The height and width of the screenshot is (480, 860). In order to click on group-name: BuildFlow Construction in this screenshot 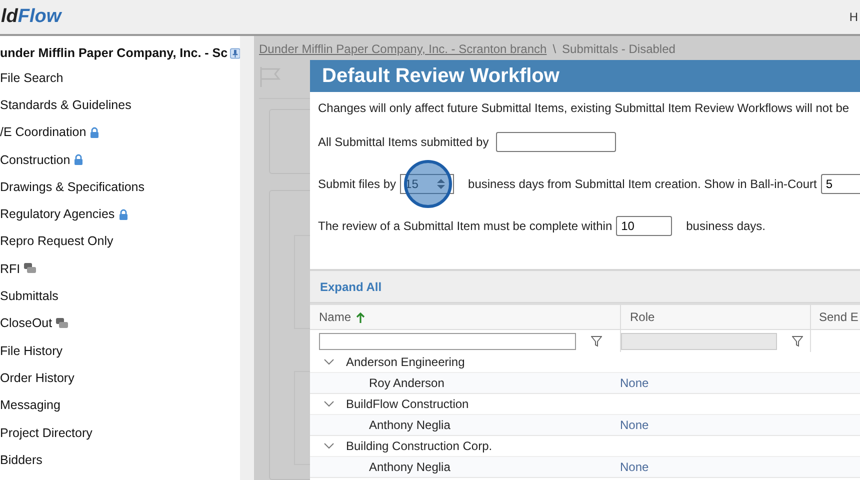, I will do `click(407, 404)`.